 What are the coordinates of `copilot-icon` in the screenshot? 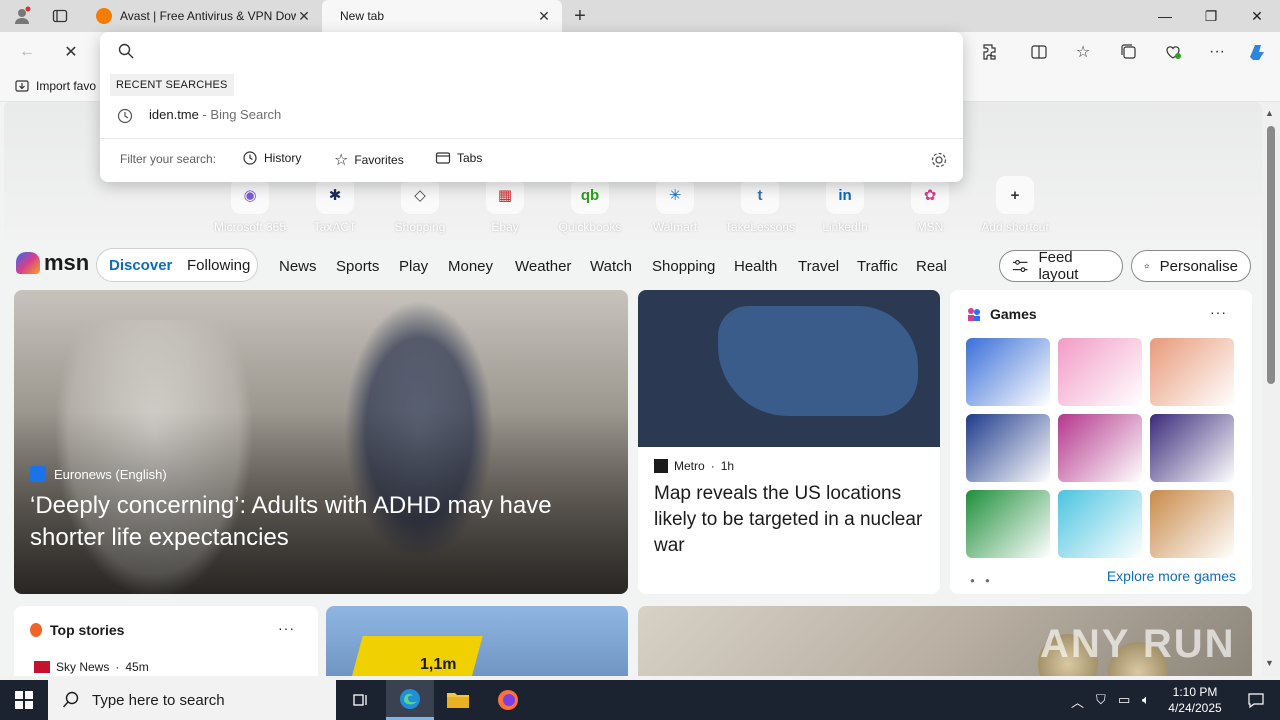 It's located at (1257, 52).